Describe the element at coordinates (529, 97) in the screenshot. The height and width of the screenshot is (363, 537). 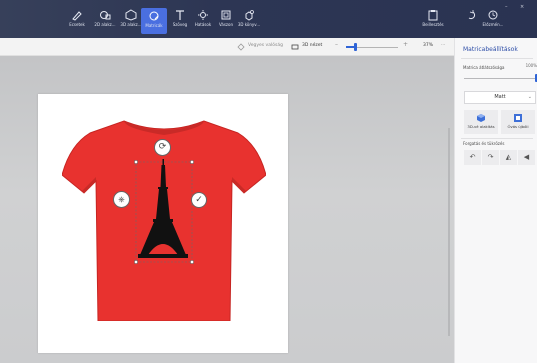
I see `chevron-down-icon: ⌄` at that location.